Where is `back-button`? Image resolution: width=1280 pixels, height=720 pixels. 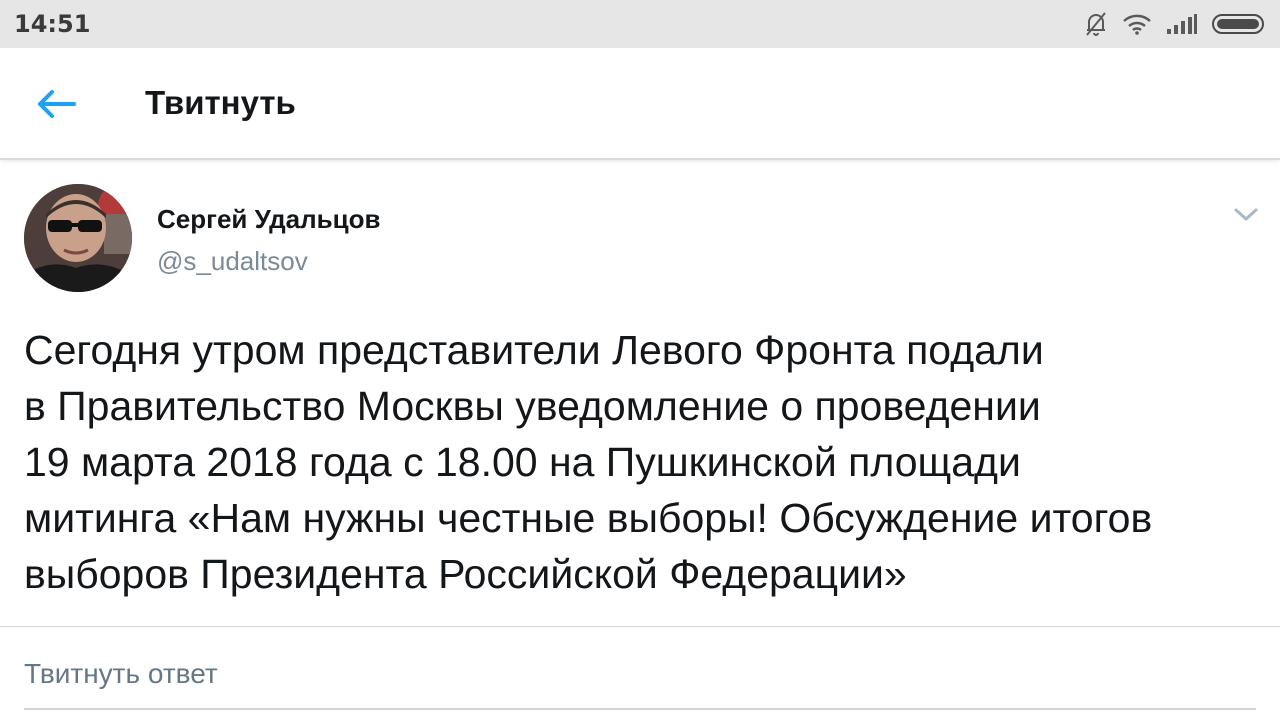
back-button is located at coordinates (56, 104).